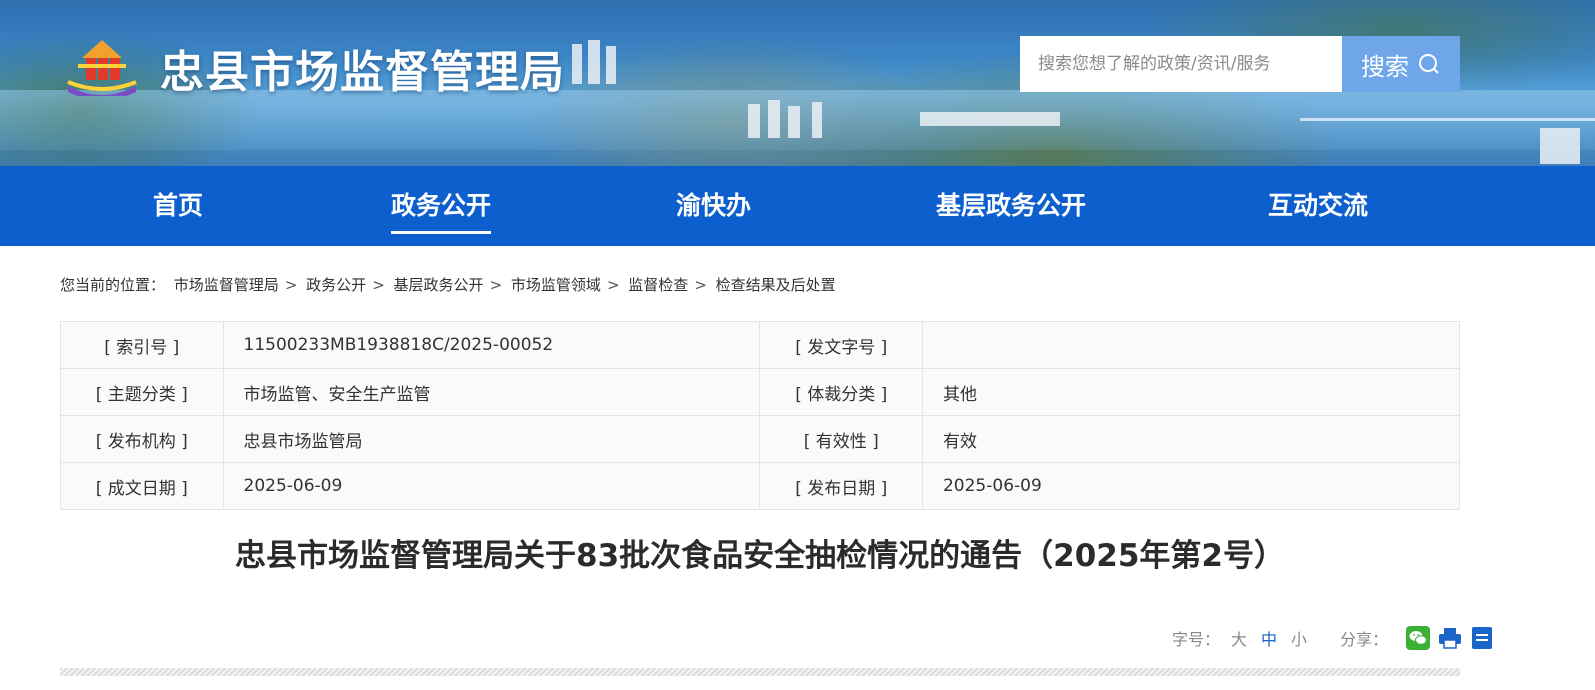 The height and width of the screenshot is (690, 1595). What do you see at coordinates (142, 486) in the screenshot?
I see `info-label: [ 成文日期 ]` at bounding box center [142, 486].